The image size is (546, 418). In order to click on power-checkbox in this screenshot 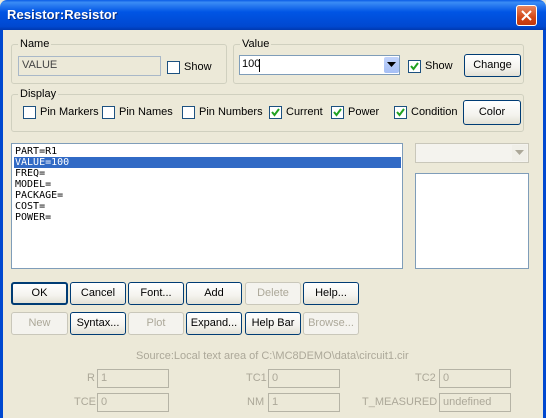, I will do `click(337, 112)`.